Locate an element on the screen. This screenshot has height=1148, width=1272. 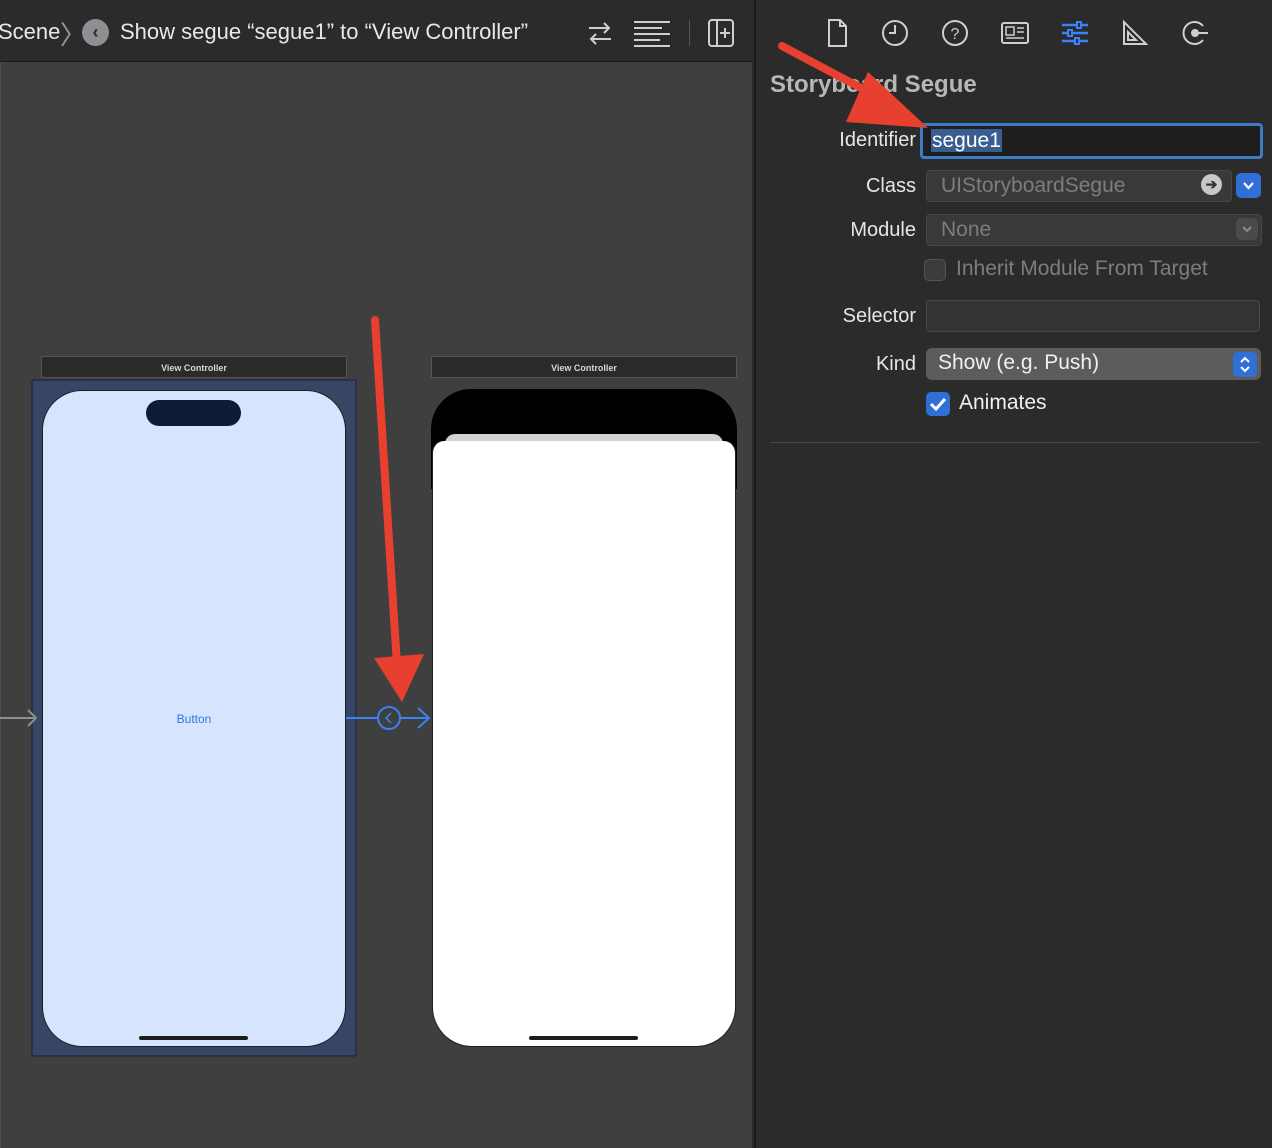
identifier-label: Identifier is located at coordinates (877, 140).